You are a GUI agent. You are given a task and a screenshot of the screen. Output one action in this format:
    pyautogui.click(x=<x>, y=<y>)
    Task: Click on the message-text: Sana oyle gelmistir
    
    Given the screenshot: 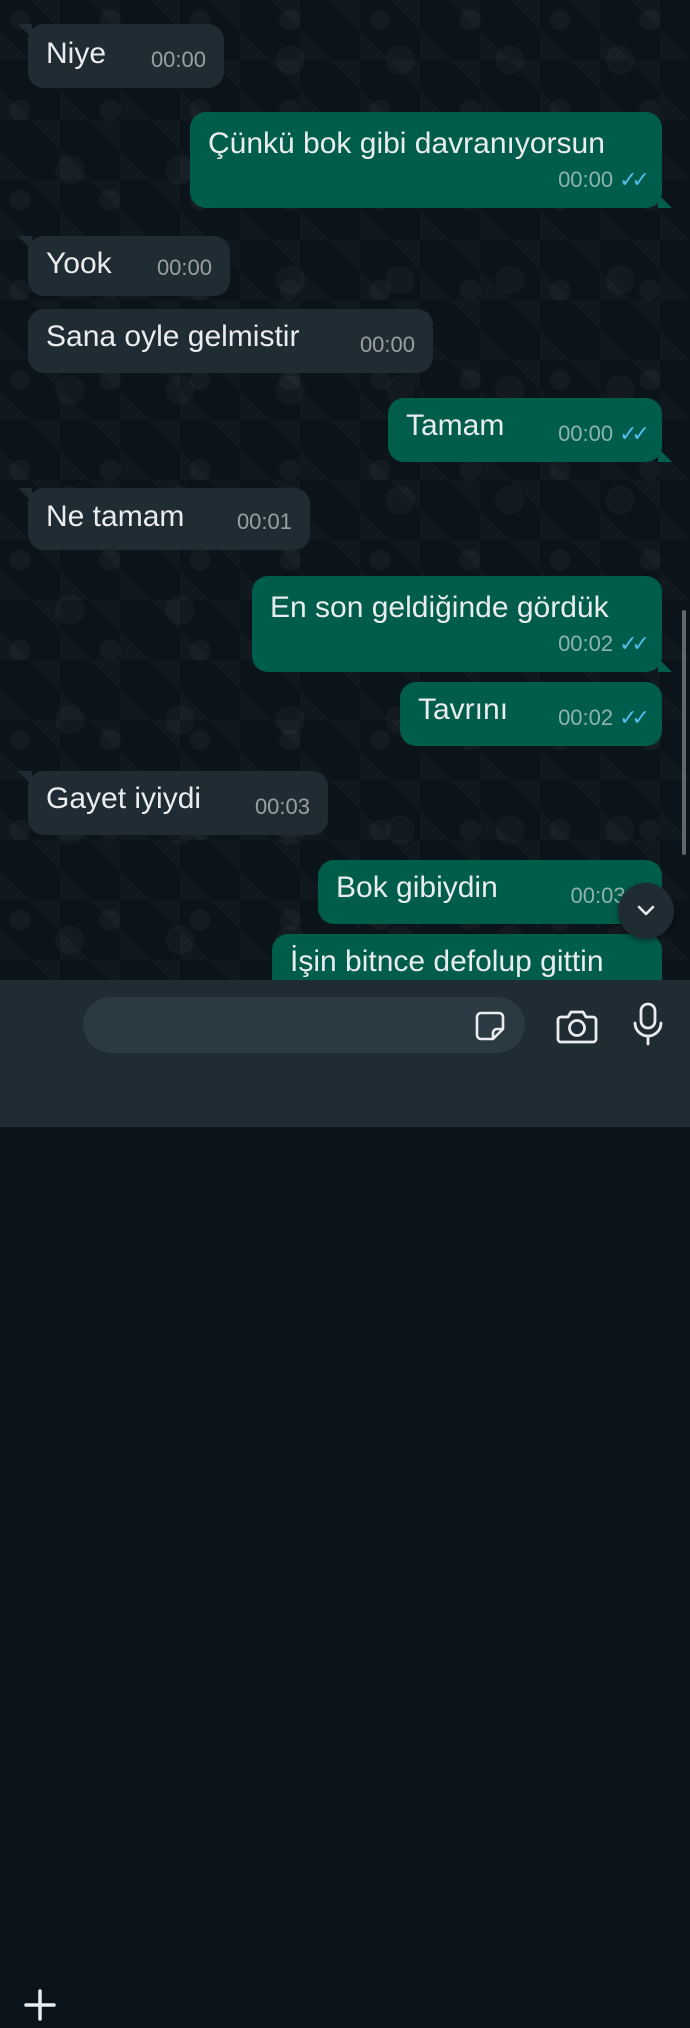 What is the action you would take?
    pyautogui.click(x=173, y=336)
    